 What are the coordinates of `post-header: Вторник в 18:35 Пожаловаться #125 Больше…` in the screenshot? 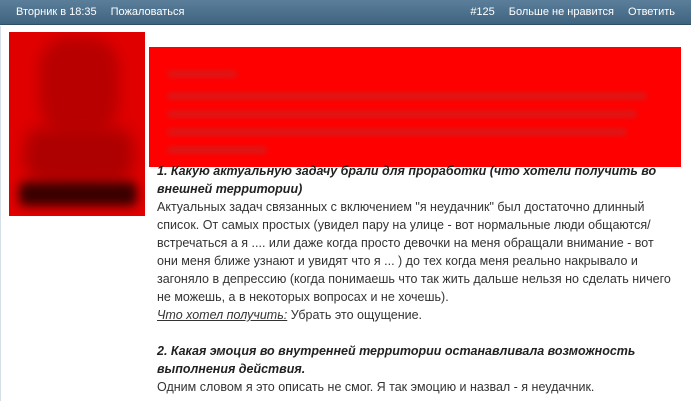 It's located at (345, 12).